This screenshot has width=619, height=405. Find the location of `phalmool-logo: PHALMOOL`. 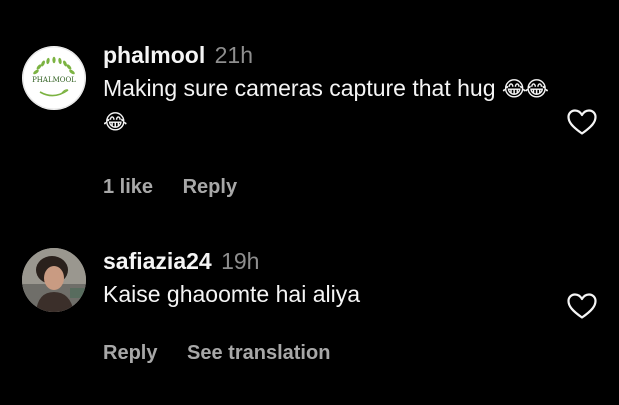

phalmool-logo: PHALMOOL is located at coordinates (54, 78).